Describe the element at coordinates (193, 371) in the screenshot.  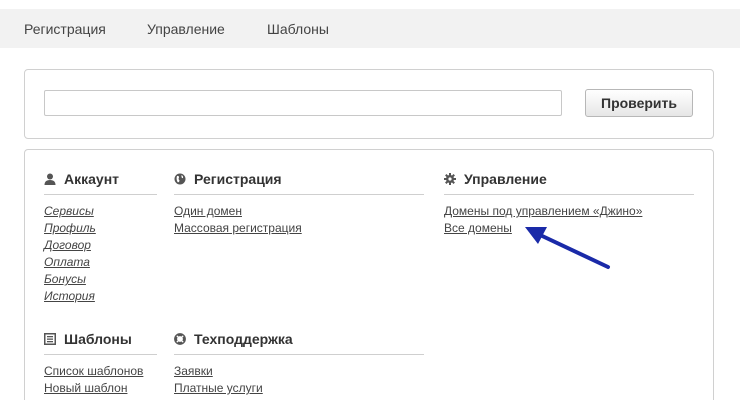
I see `link-tickets: Заявки` at that location.